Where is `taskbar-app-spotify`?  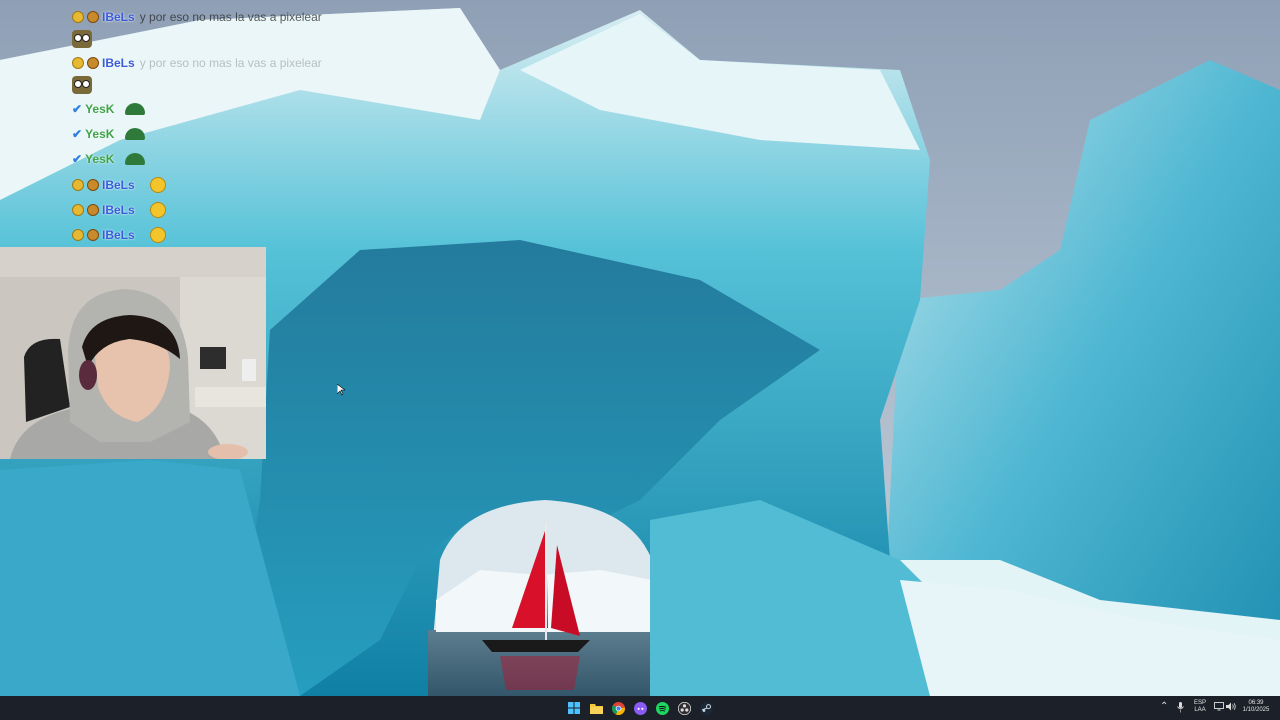
taskbar-app-spotify is located at coordinates (662, 708).